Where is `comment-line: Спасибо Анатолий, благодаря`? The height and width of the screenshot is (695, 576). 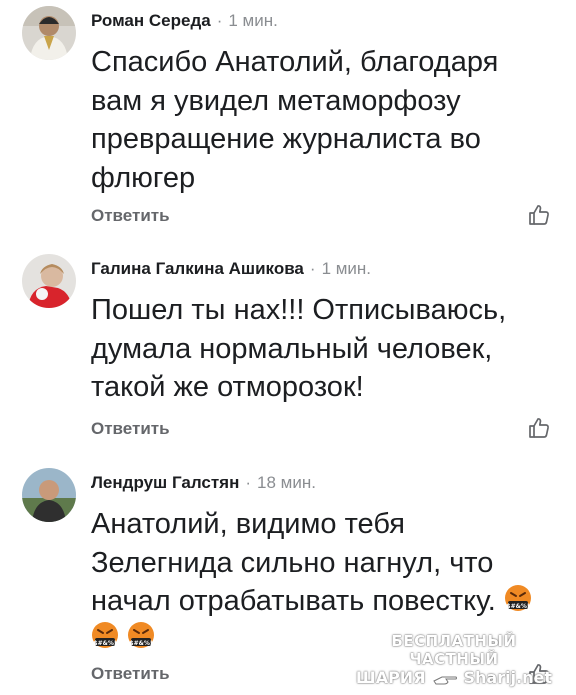 comment-line: Спасибо Анатолий, благодаря is located at coordinates (295, 62).